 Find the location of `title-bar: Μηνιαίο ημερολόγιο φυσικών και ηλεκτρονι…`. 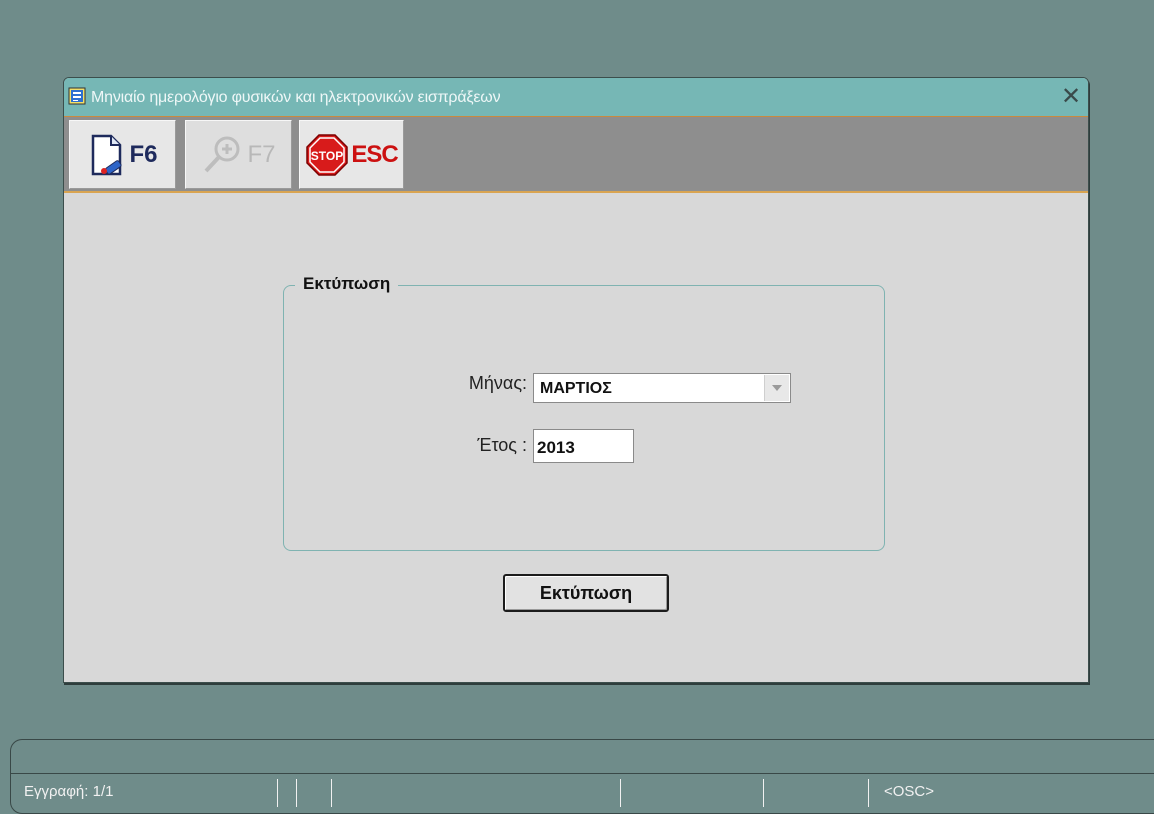

title-bar: Μηνιαίο ημερολόγιο φυσικών και ηλεκτρονι… is located at coordinates (576, 97).